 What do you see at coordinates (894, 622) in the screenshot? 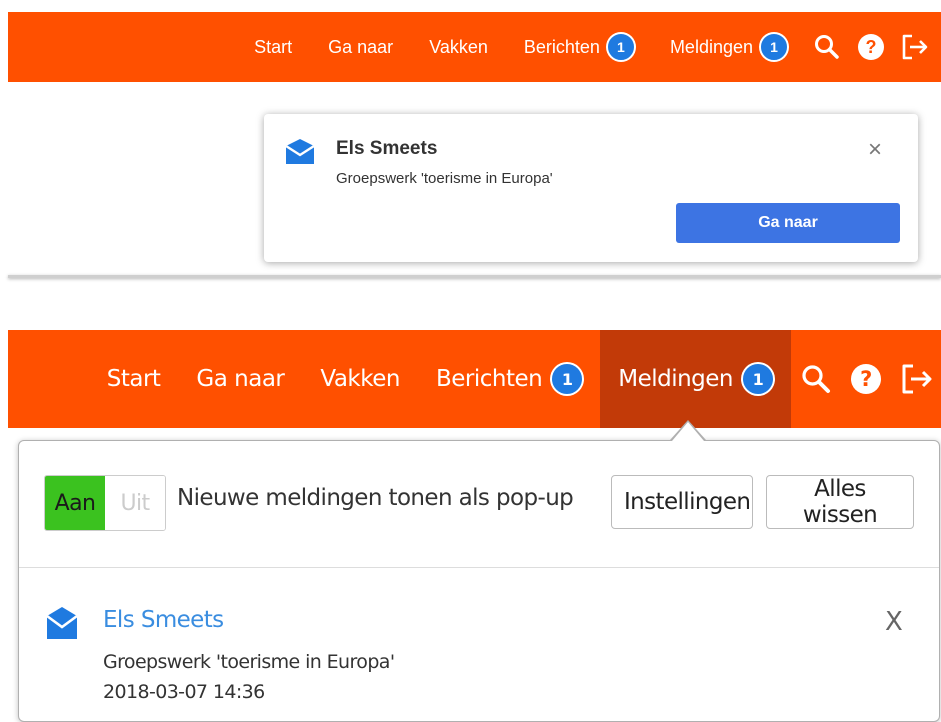
I see `notification-close-icon: X` at bounding box center [894, 622].